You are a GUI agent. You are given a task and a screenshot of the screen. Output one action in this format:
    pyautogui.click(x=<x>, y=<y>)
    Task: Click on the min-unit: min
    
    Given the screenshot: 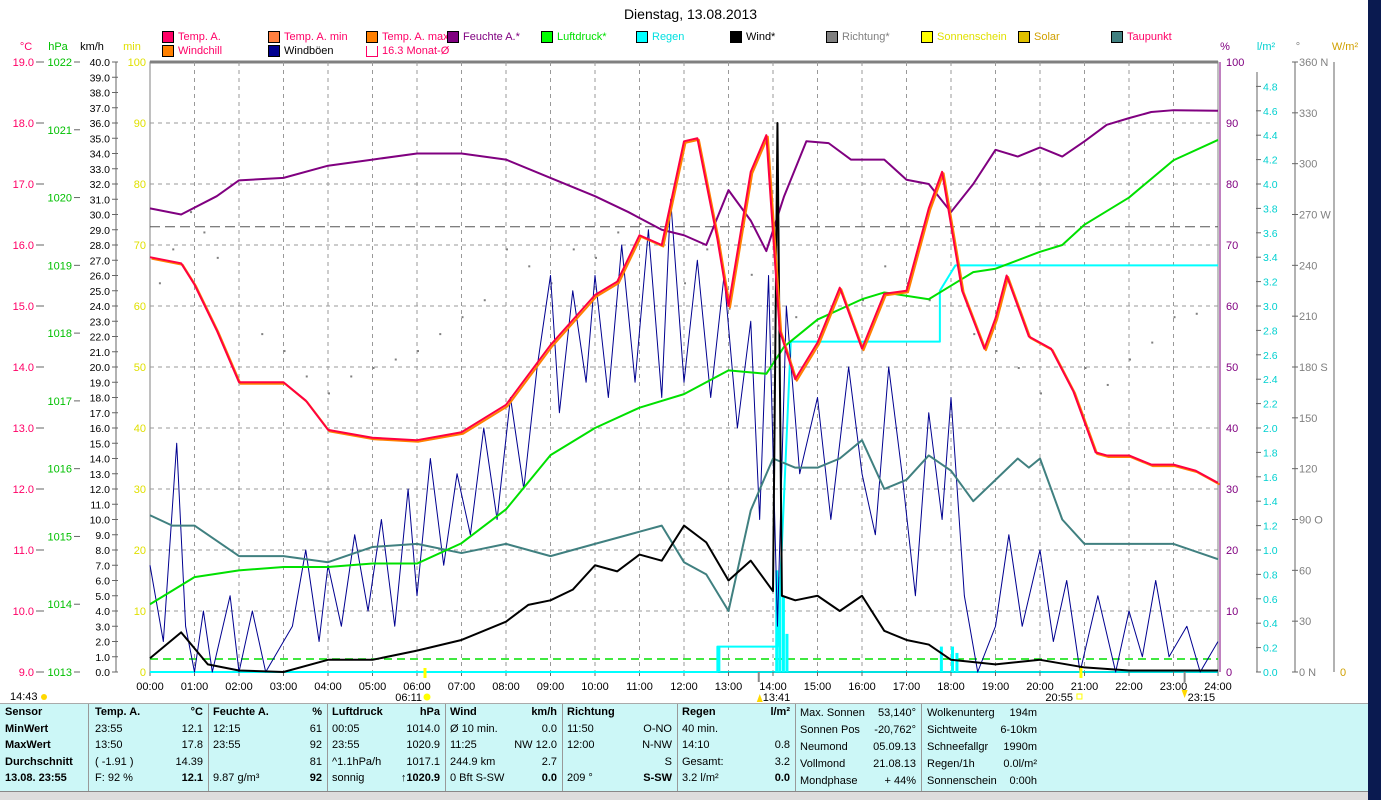 What is the action you would take?
    pyautogui.click(x=132, y=47)
    